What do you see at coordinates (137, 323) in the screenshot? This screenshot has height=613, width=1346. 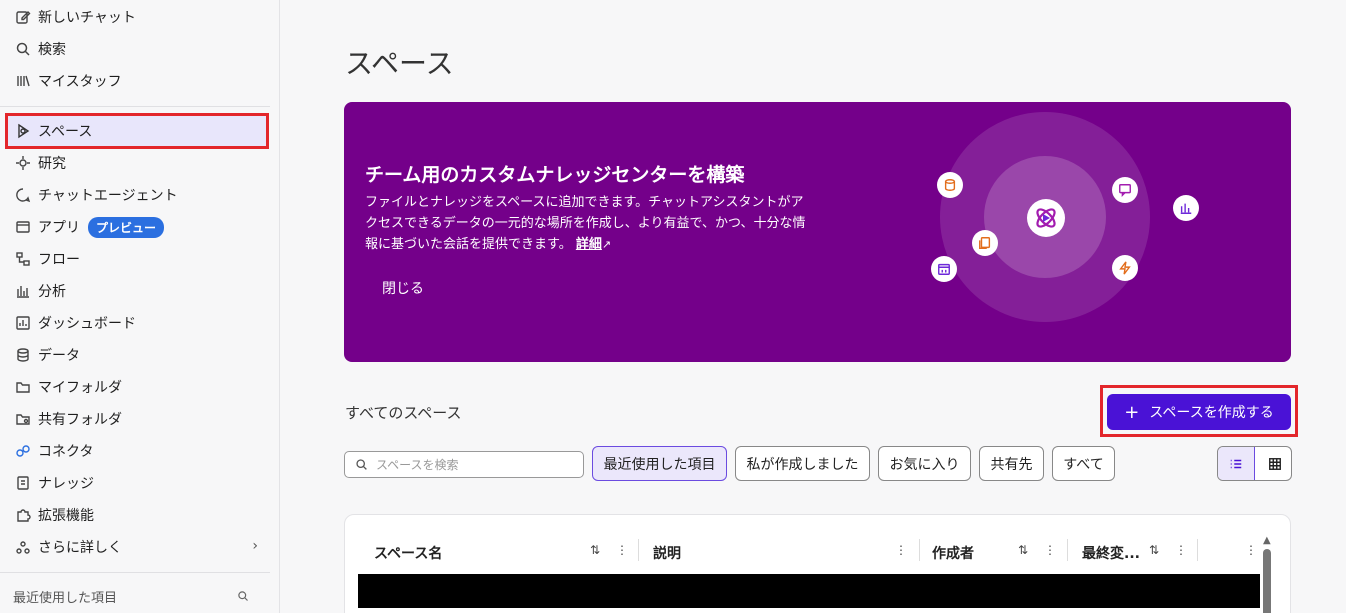 I see `sidebar-item-dashboard: ダッシュボード` at bounding box center [137, 323].